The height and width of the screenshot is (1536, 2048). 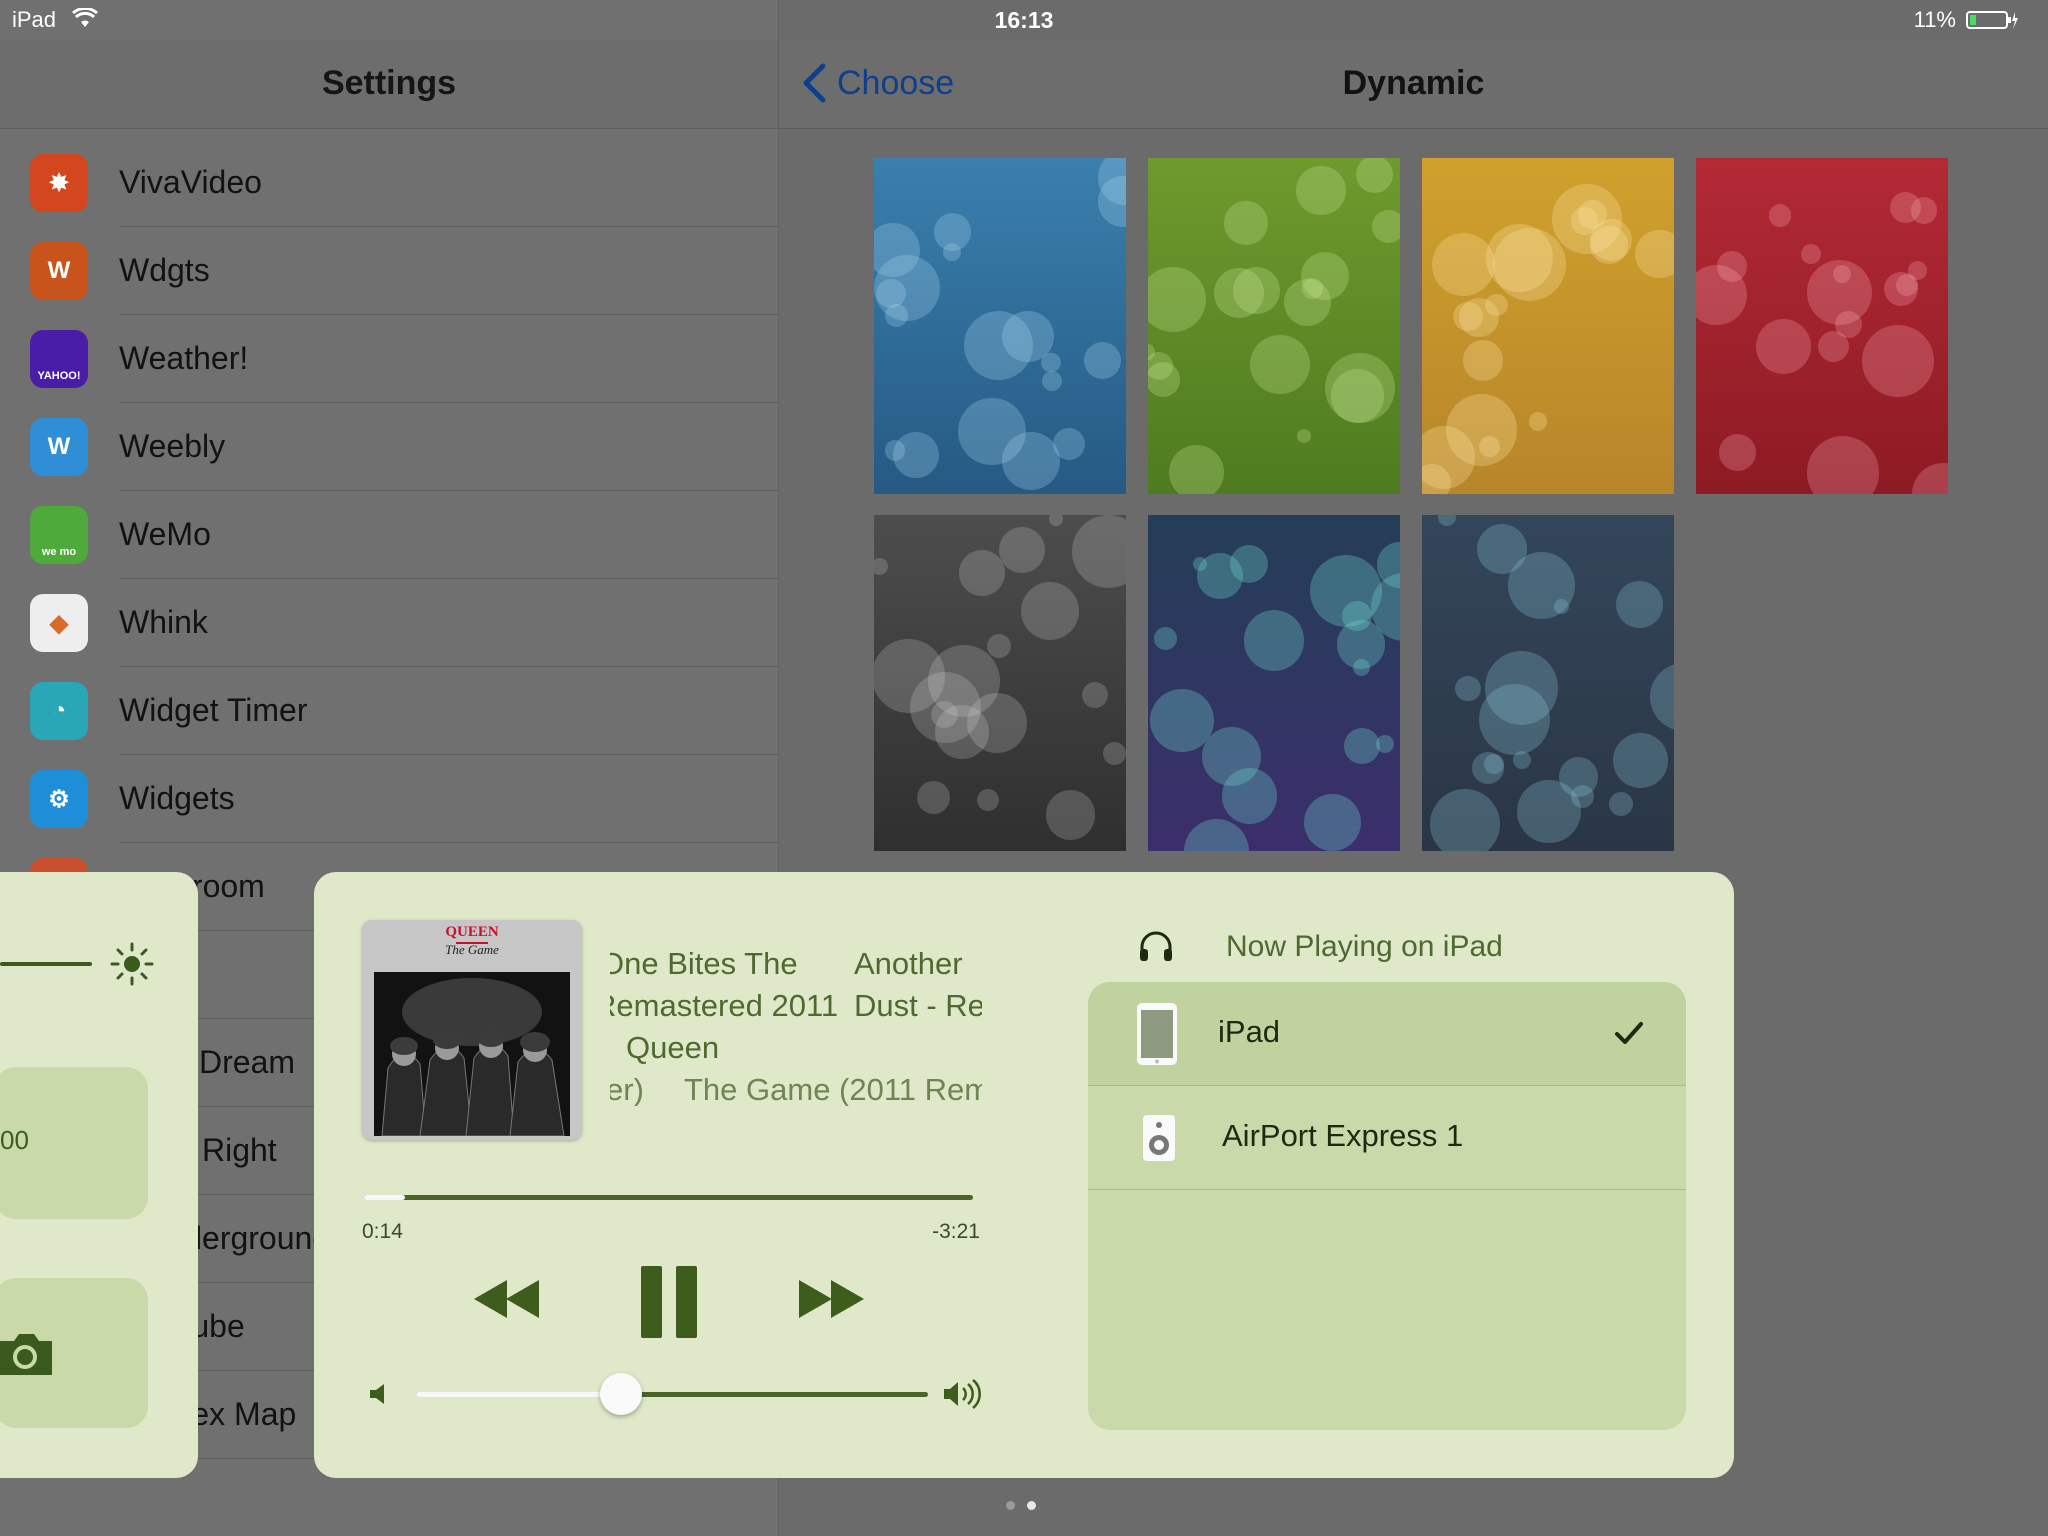 What do you see at coordinates (1274, 326) in the screenshot?
I see `wallpaper-green` at bounding box center [1274, 326].